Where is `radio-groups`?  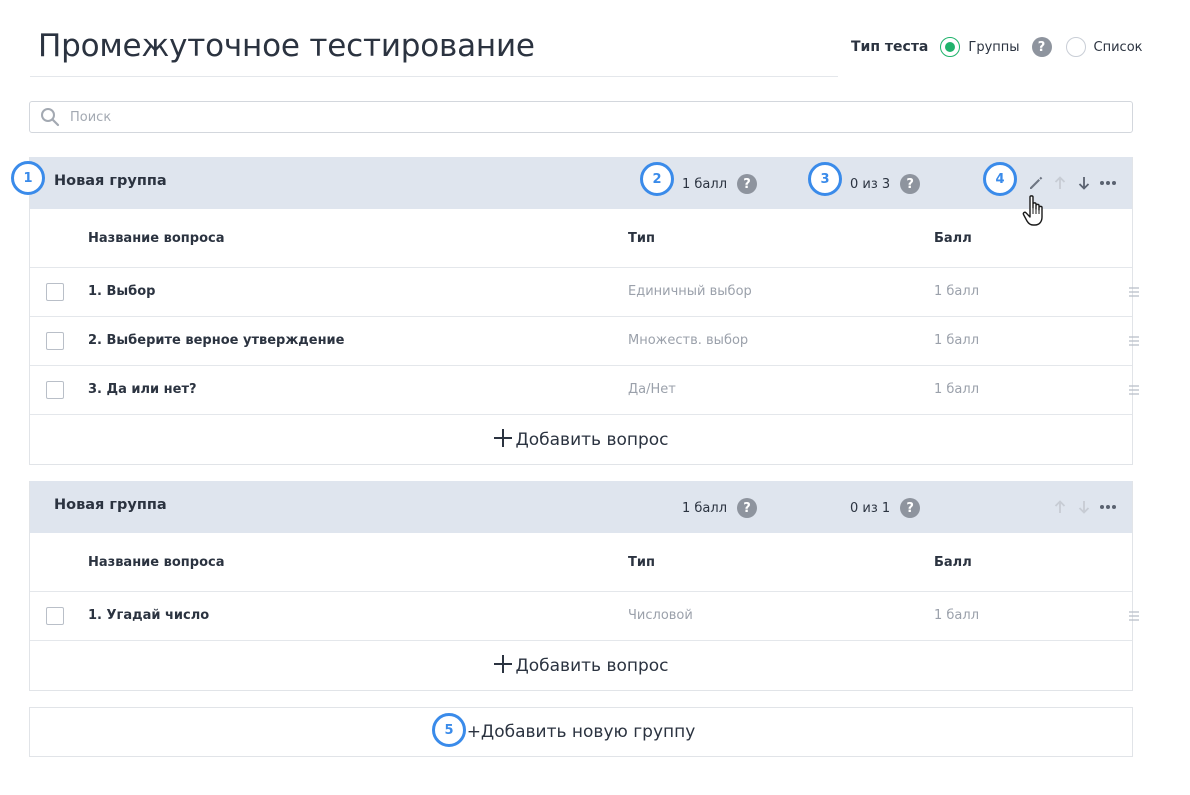
radio-groups is located at coordinates (950, 47).